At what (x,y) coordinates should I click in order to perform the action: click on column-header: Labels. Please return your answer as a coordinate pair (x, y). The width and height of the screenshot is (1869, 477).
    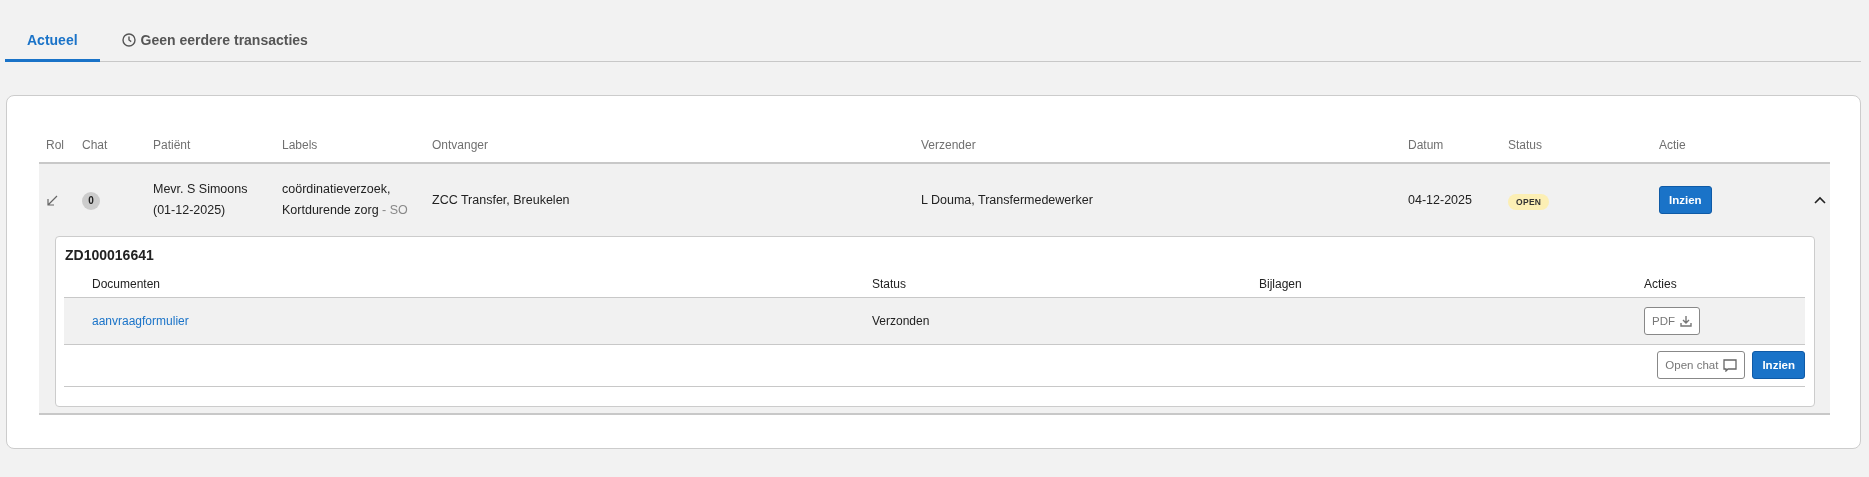
    Looking at the image, I should click on (300, 145).